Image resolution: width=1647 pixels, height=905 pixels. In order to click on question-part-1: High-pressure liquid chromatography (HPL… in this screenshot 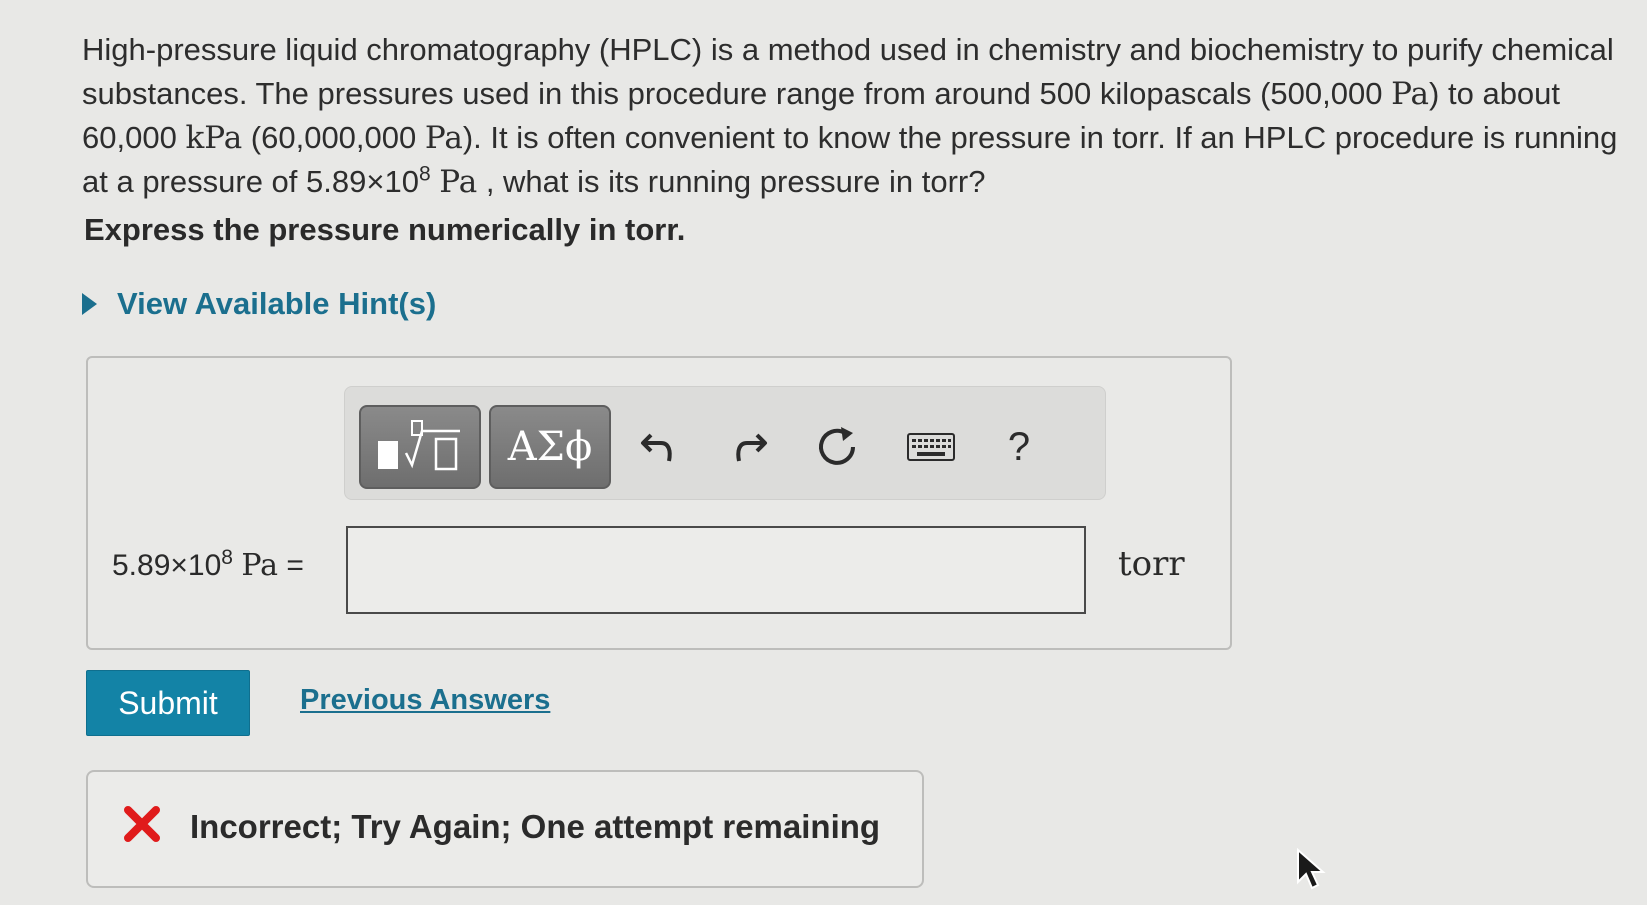, I will do `click(848, 71)`.